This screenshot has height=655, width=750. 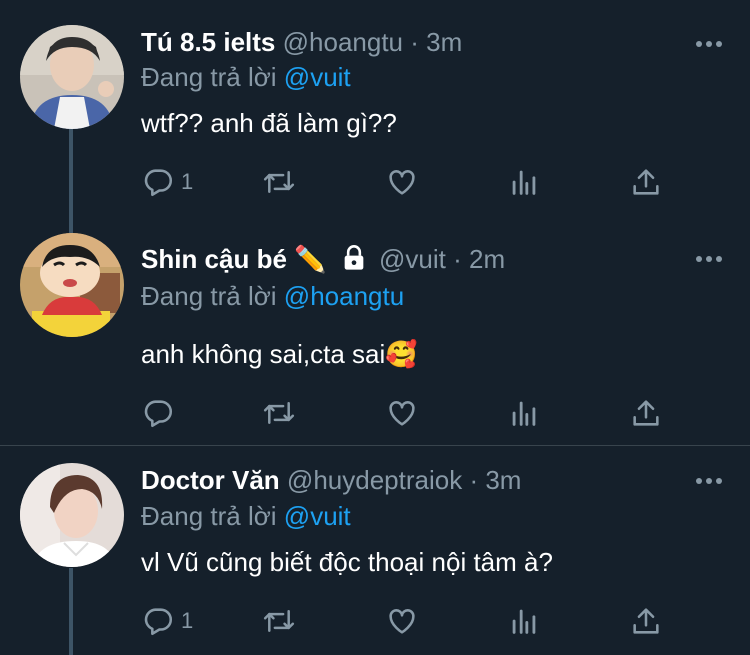 I want to click on display-name: Doctor Văn, so click(x=210, y=480).